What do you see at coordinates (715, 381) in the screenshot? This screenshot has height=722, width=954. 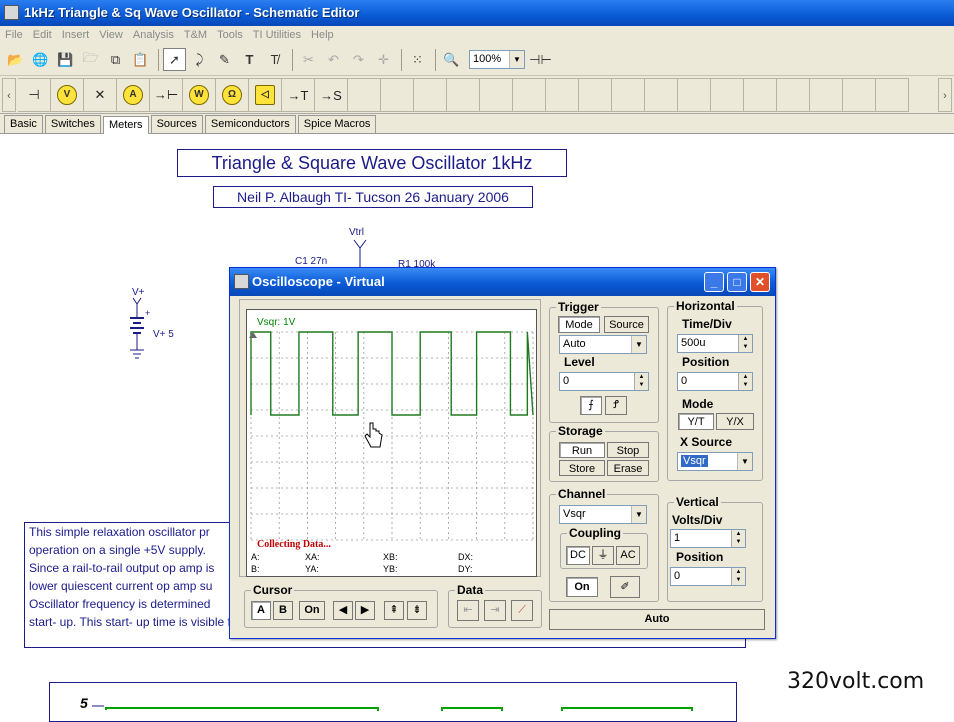 I see `h-position-spinner: 0 ▲ ▼` at bounding box center [715, 381].